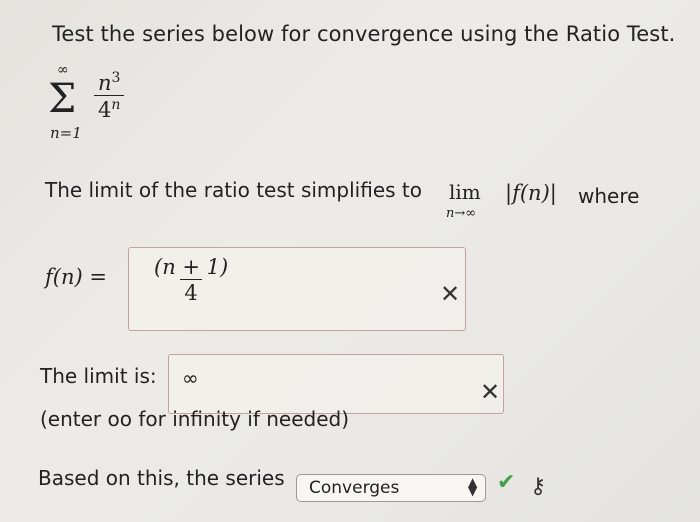 This screenshot has height=522, width=700. Describe the element at coordinates (336, 384) in the screenshot. I see `limit-answer-input` at that location.